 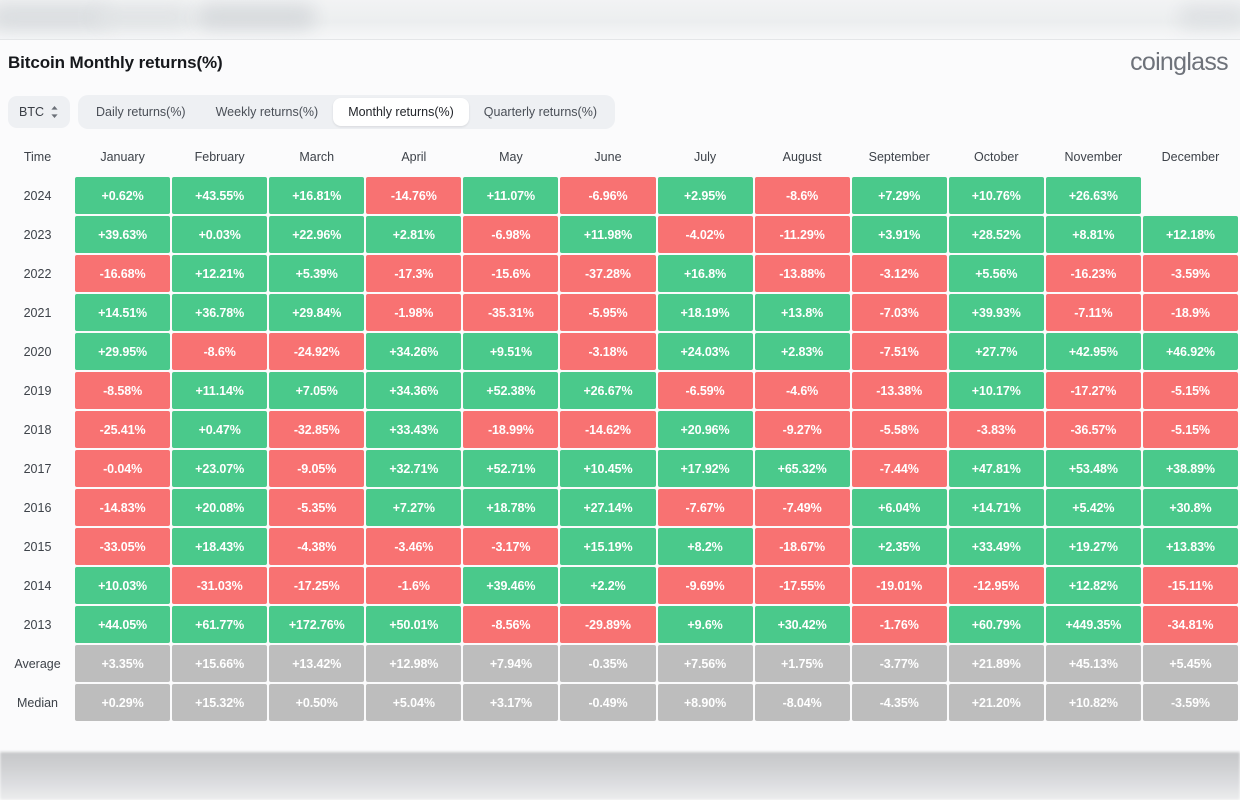 I want to click on return-cell-median-october: +21.20%, so click(x=996, y=702).